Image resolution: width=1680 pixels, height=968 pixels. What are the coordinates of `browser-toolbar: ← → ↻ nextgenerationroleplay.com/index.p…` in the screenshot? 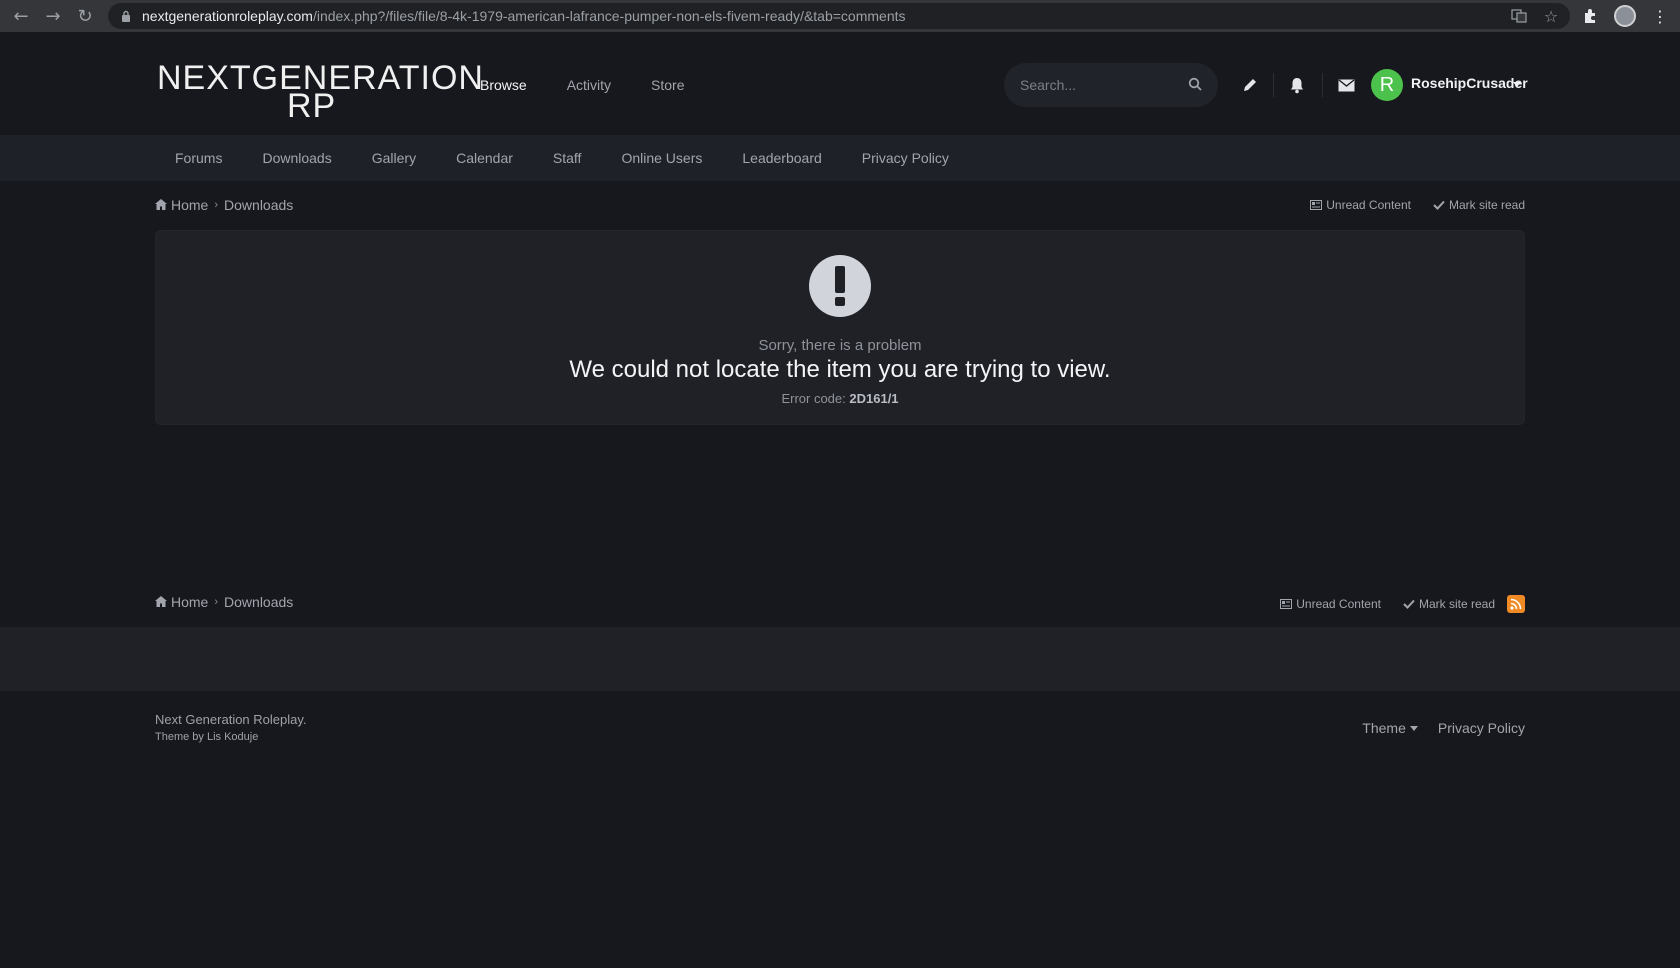 It's located at (840, 16).